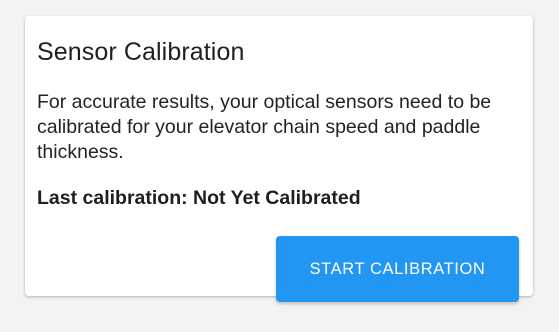 The image size is (559, 332). I want to click on last-calibration-status: Last calibration: Not Yet Calibrated, so click(199, 198).